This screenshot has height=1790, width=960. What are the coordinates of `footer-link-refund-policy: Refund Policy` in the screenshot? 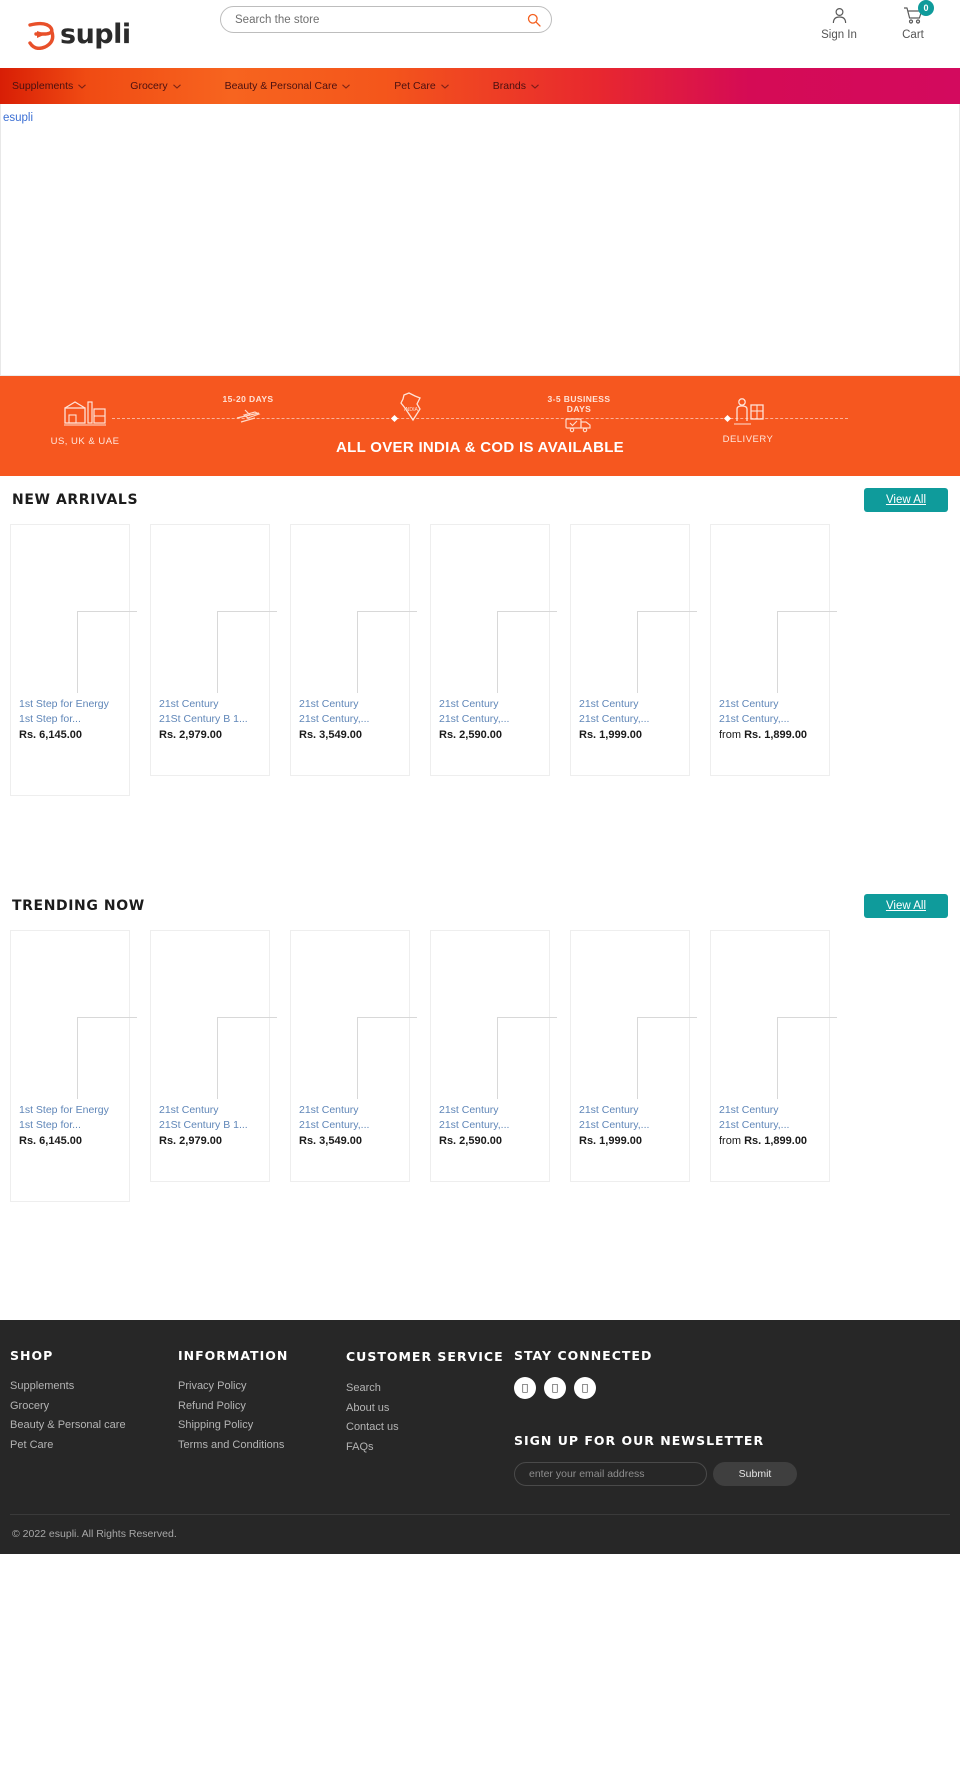 It's located at (262, 1407).